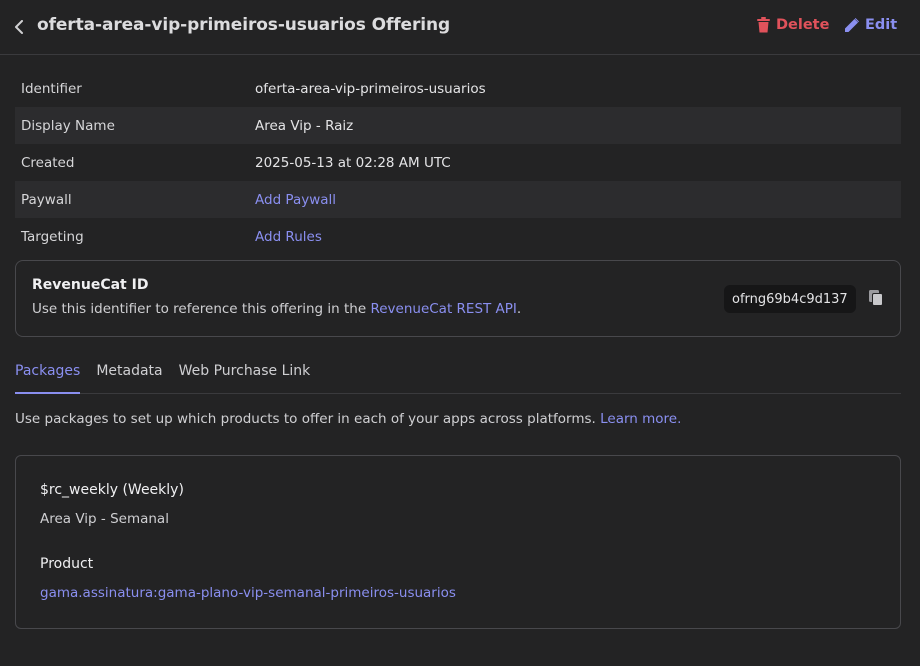 This screenshot has width=920, height=666. Describe the element at coordinates (288, 237) in the screenshot. I see `add-rules-link: Add Rules` at that location.